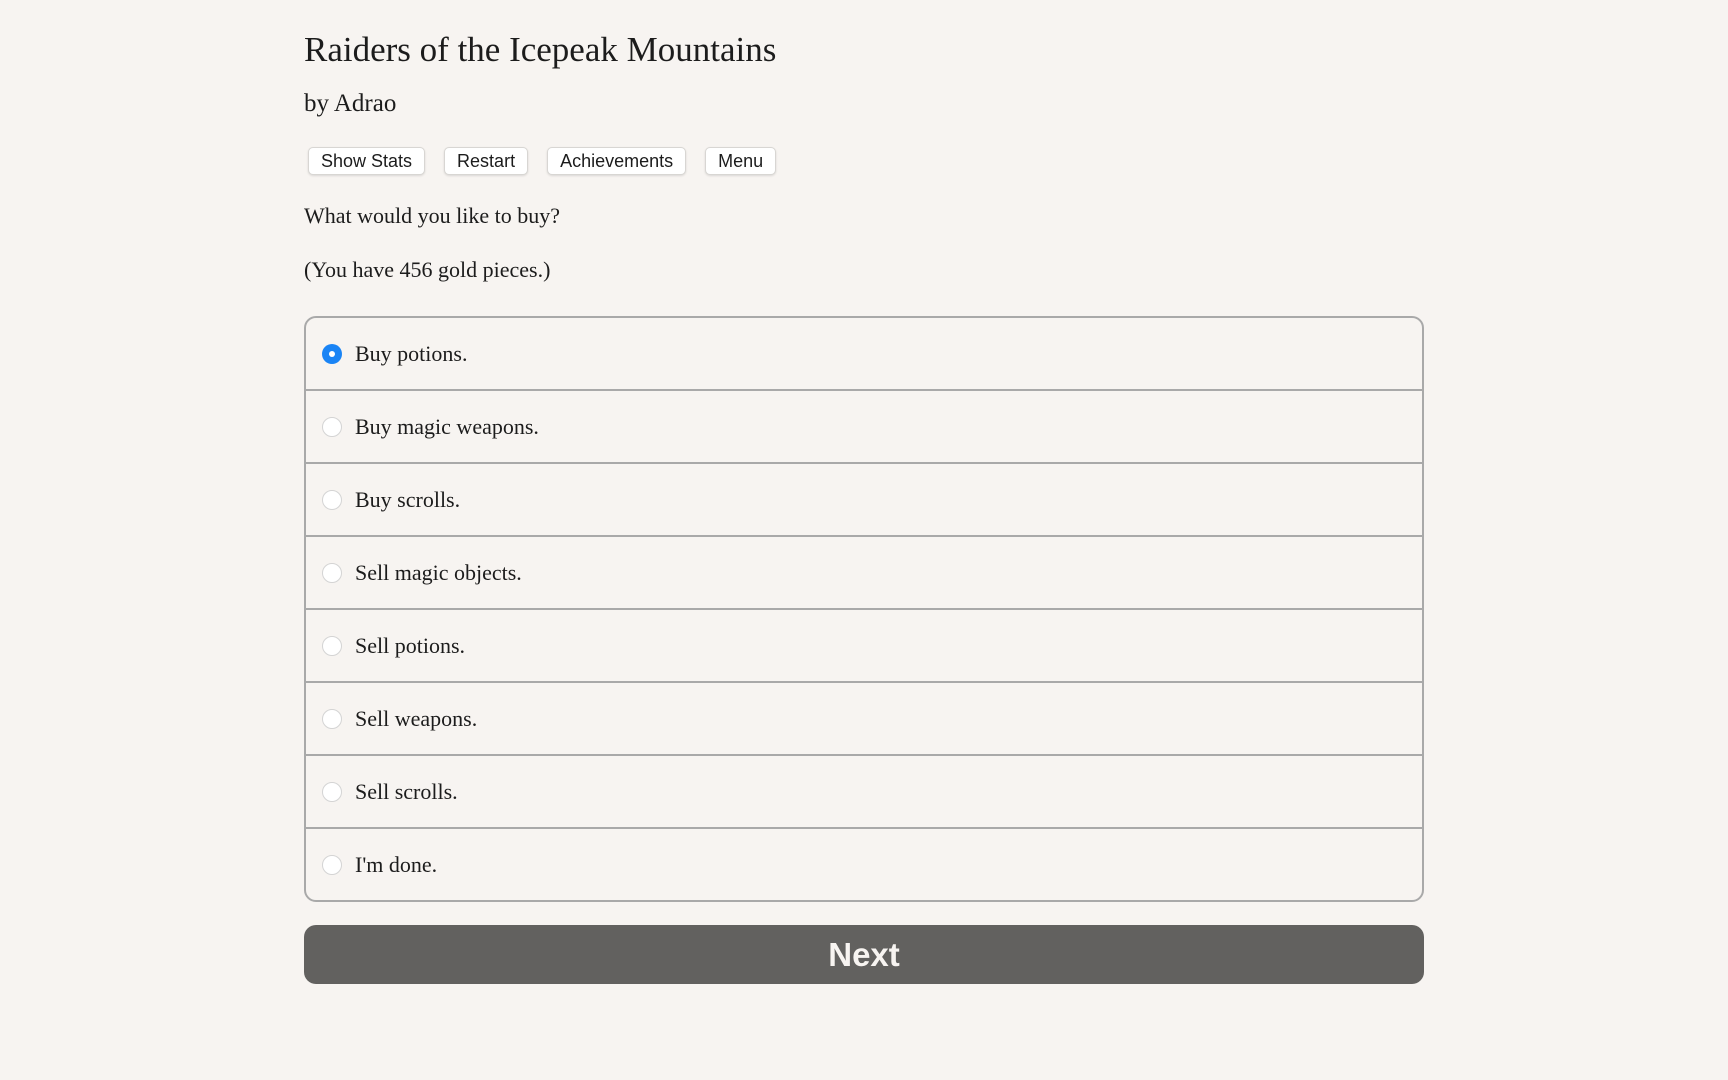  What do you see at coordinates (350, 103) in the screenshot?
I see `game-author: by Adrao` at bounding box center [350, 103].